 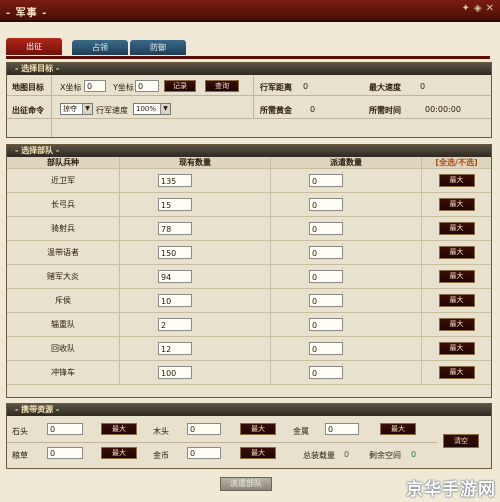 I want to click on troop-have-input: 10, so click(x=175, y=300).